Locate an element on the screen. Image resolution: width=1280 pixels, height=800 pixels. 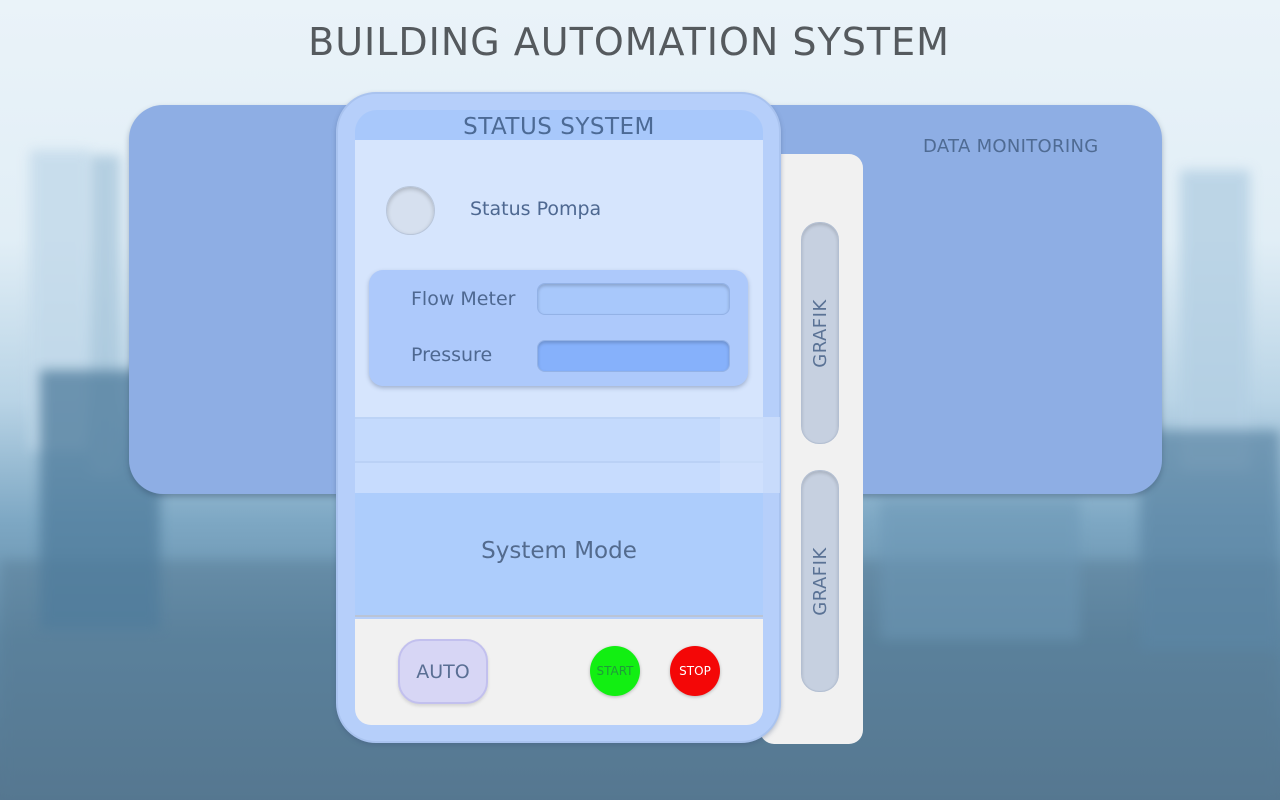
pump-status-indicator is located at coordinates (410, 210).